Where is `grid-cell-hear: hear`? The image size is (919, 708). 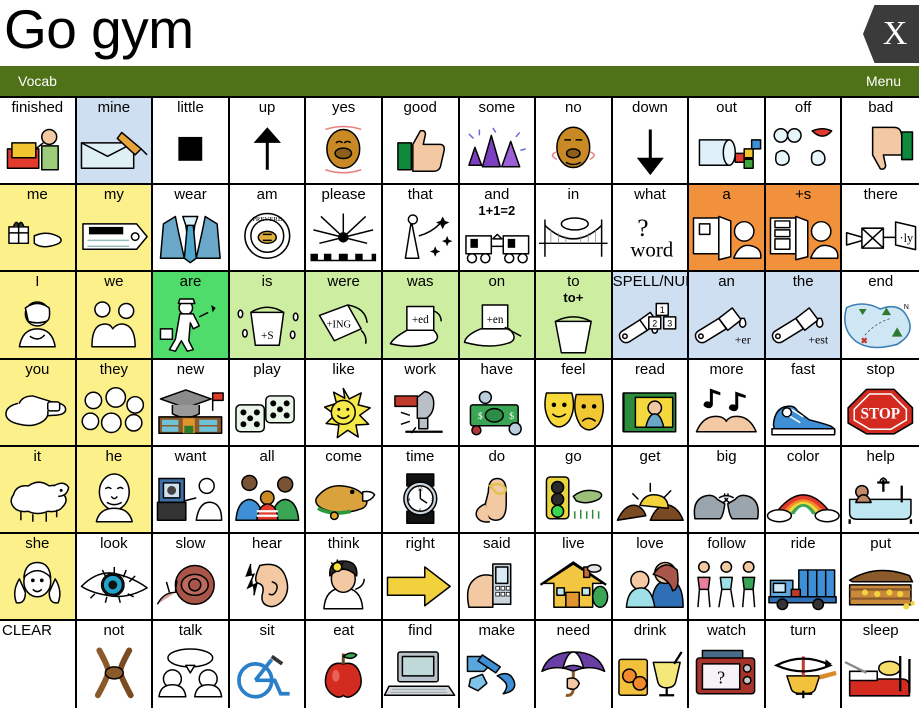 grid-cell-hear: hear is located at coordinates (268, 578).